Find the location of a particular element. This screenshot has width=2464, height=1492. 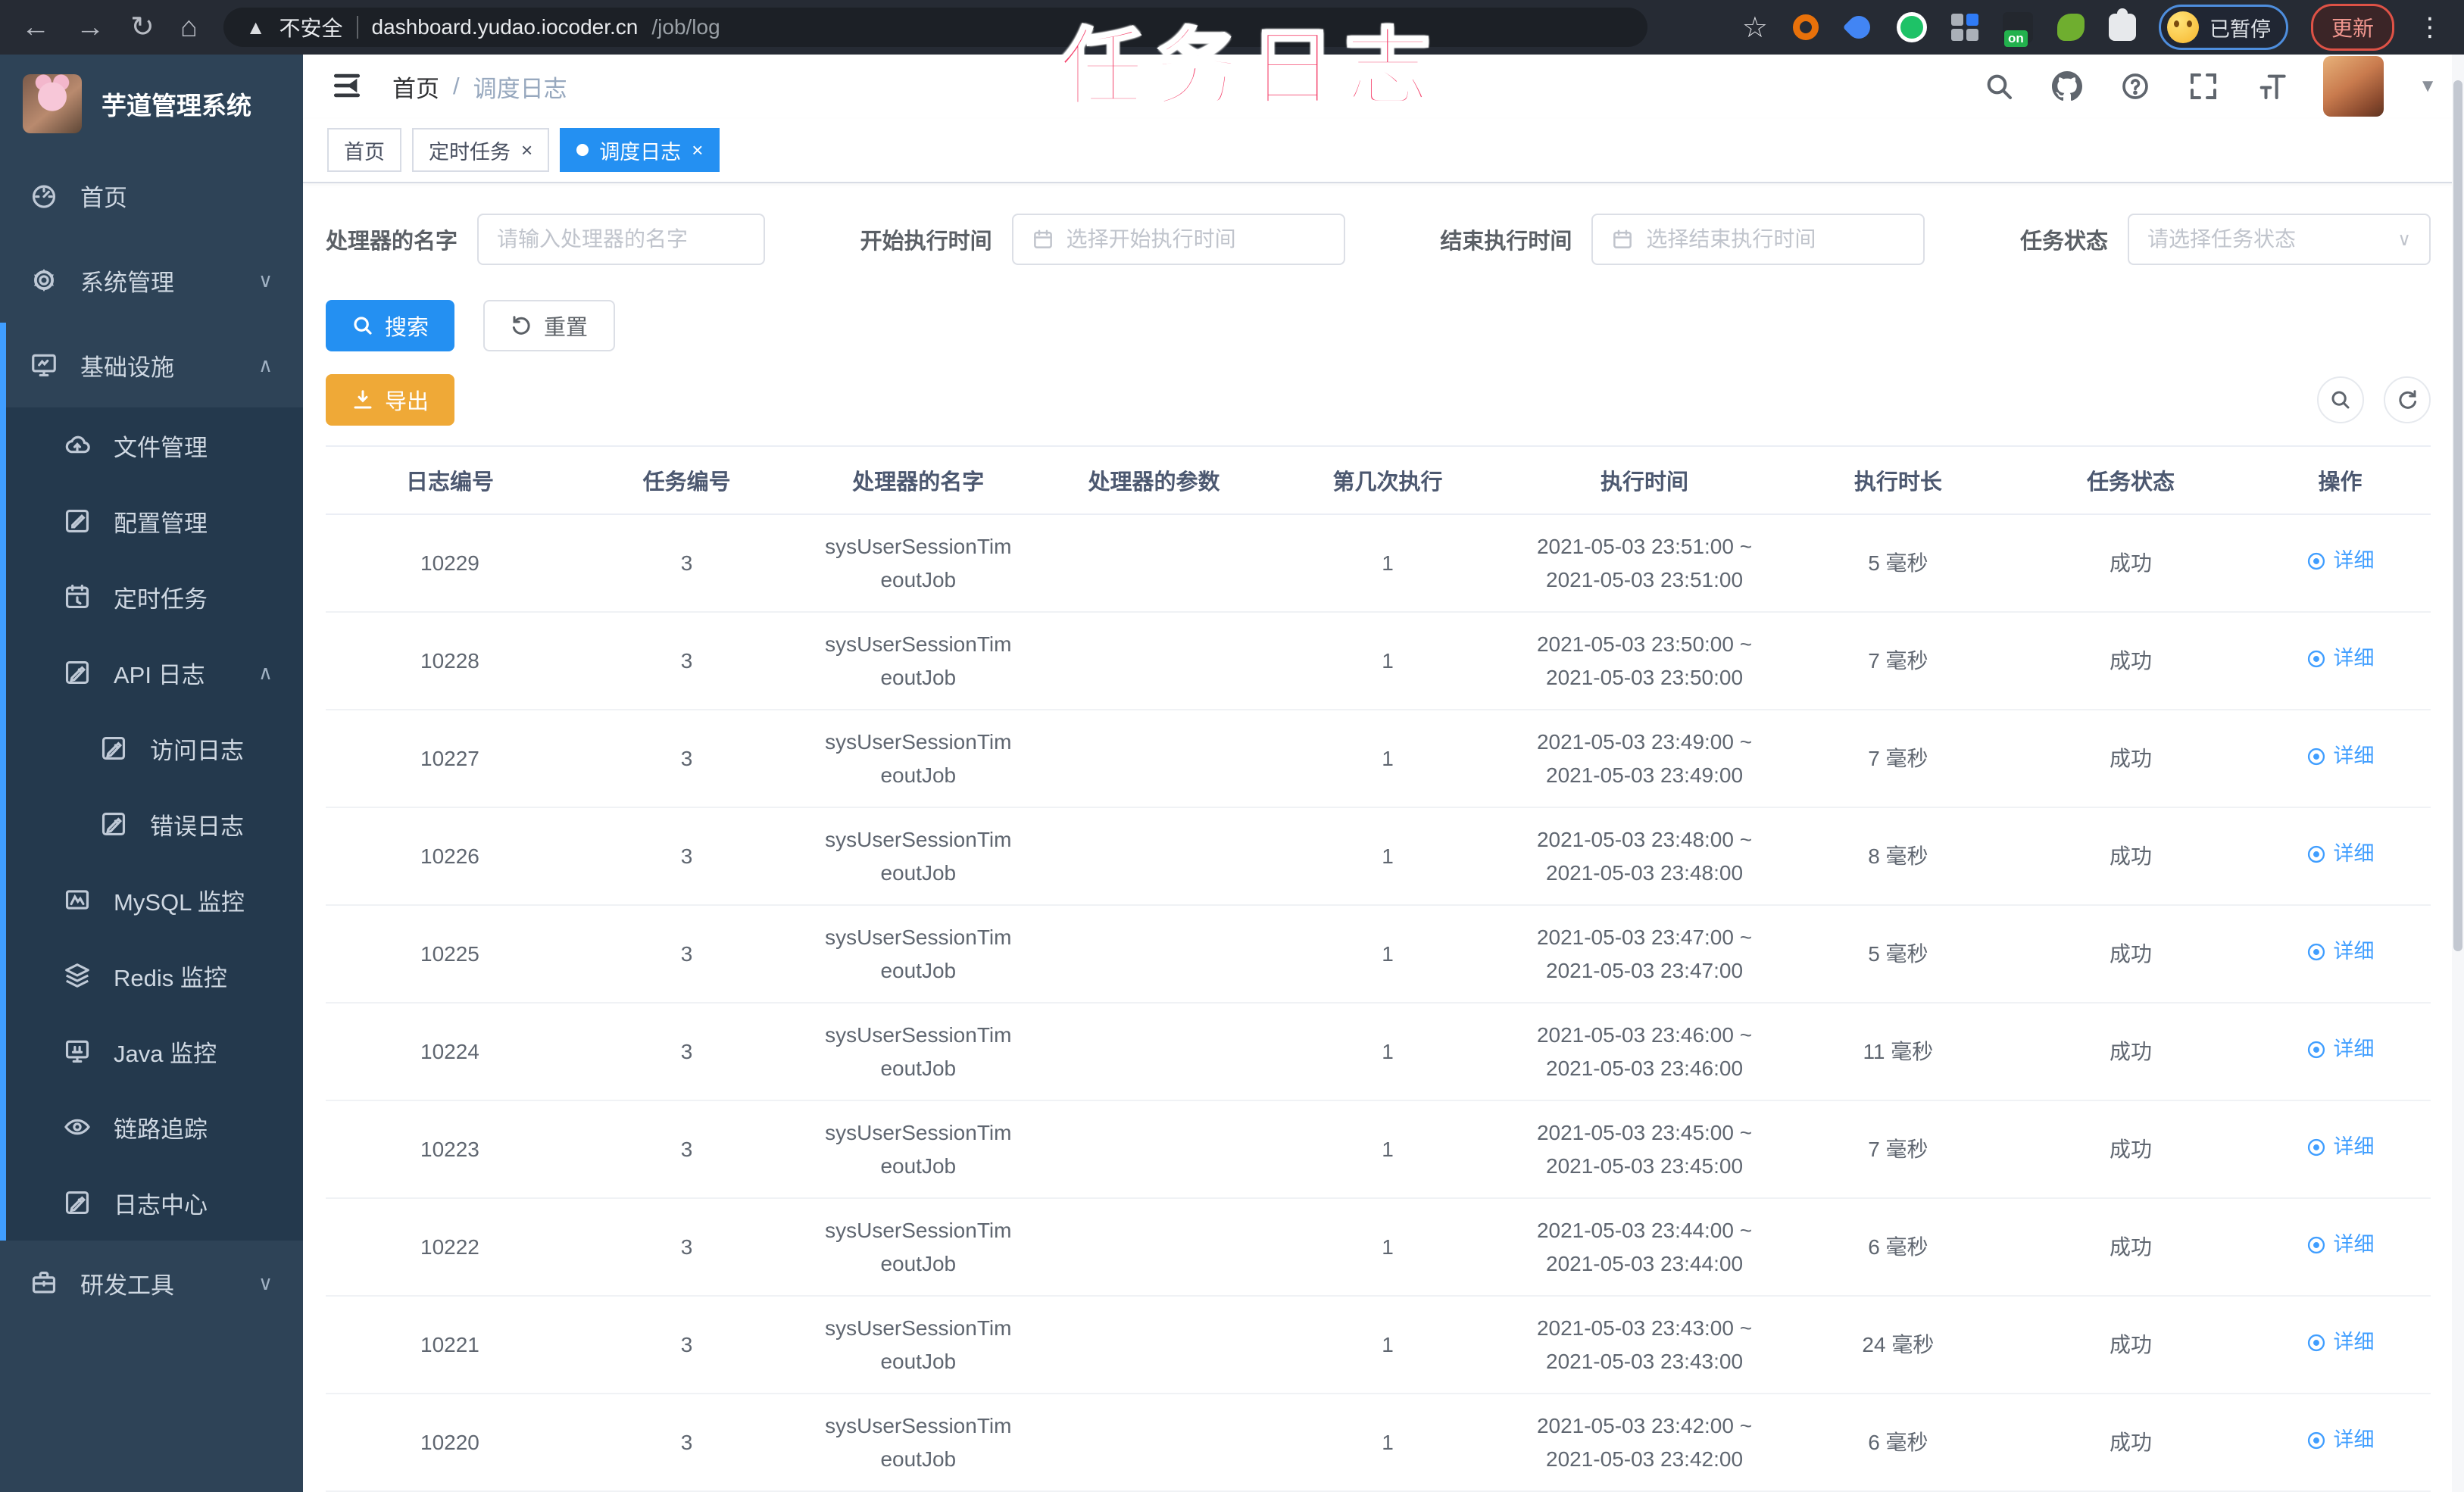

extension-leaf-icon is located at coordinates (2071, 27).